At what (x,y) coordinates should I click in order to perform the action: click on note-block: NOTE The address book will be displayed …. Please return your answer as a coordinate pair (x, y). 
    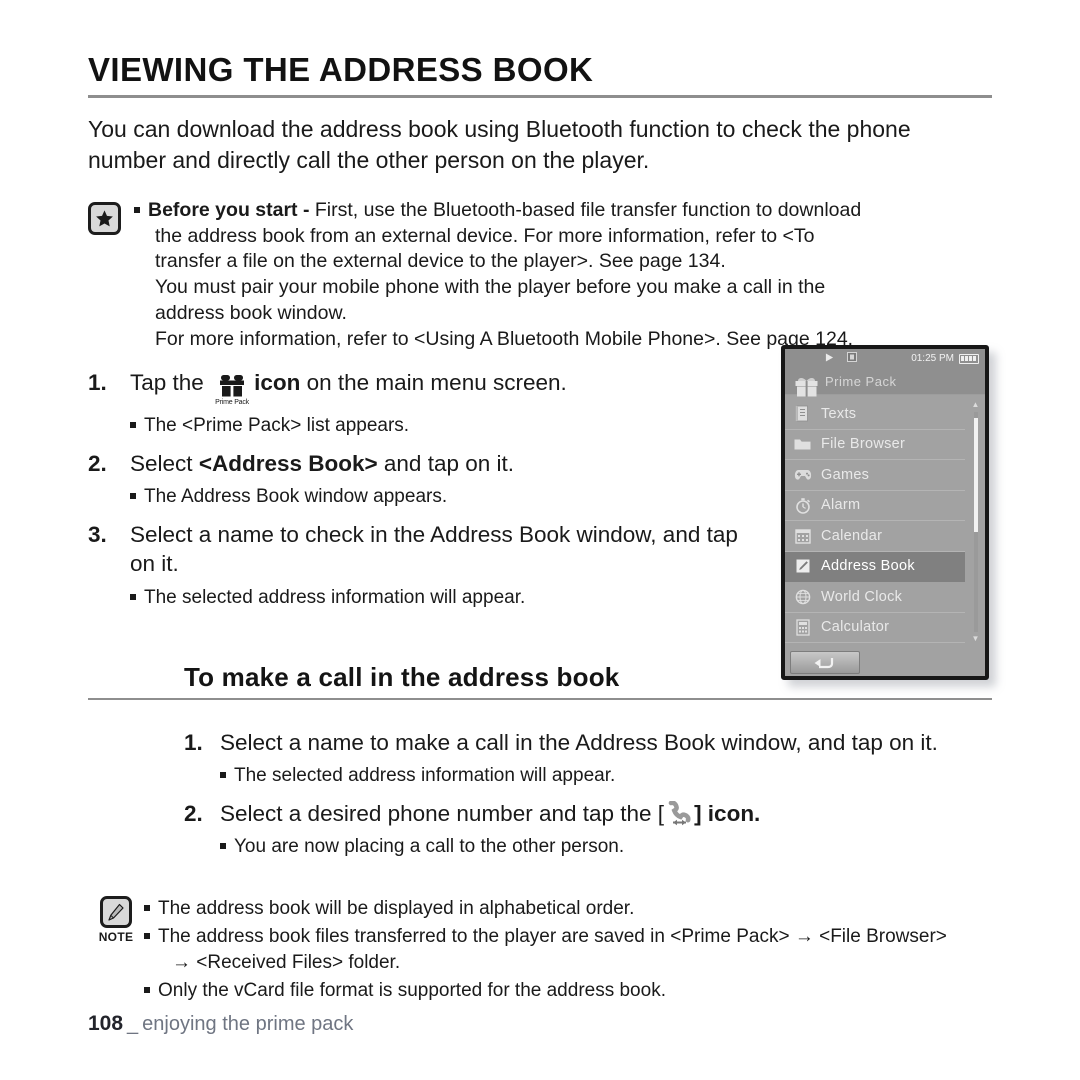
    Looking at the image, I should click on (541, 951).